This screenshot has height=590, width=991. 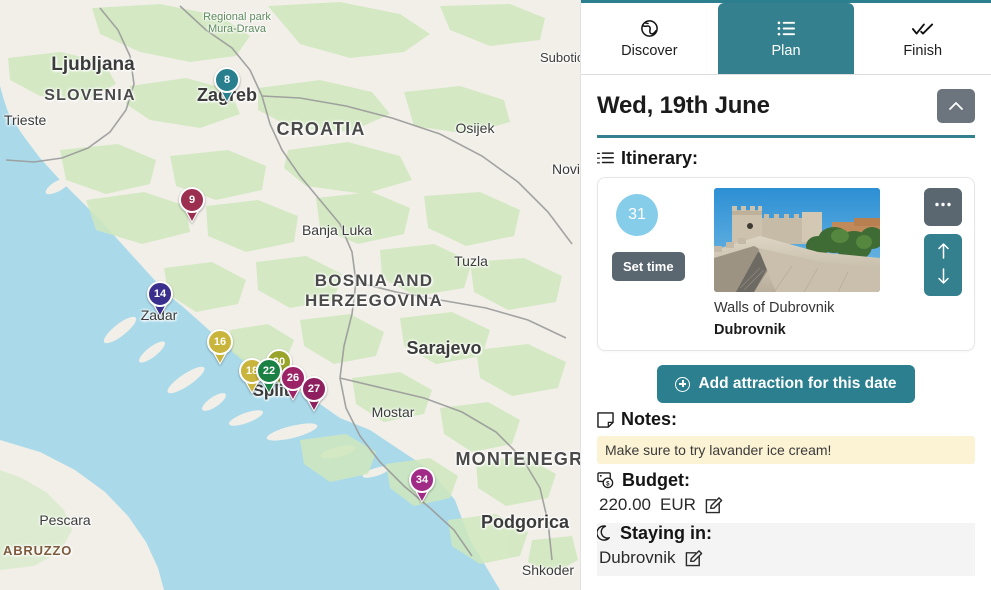 What do you see at coordinates (786, 29) in the screenshot?
I see `list-icon` at bounding box center [786, 29].